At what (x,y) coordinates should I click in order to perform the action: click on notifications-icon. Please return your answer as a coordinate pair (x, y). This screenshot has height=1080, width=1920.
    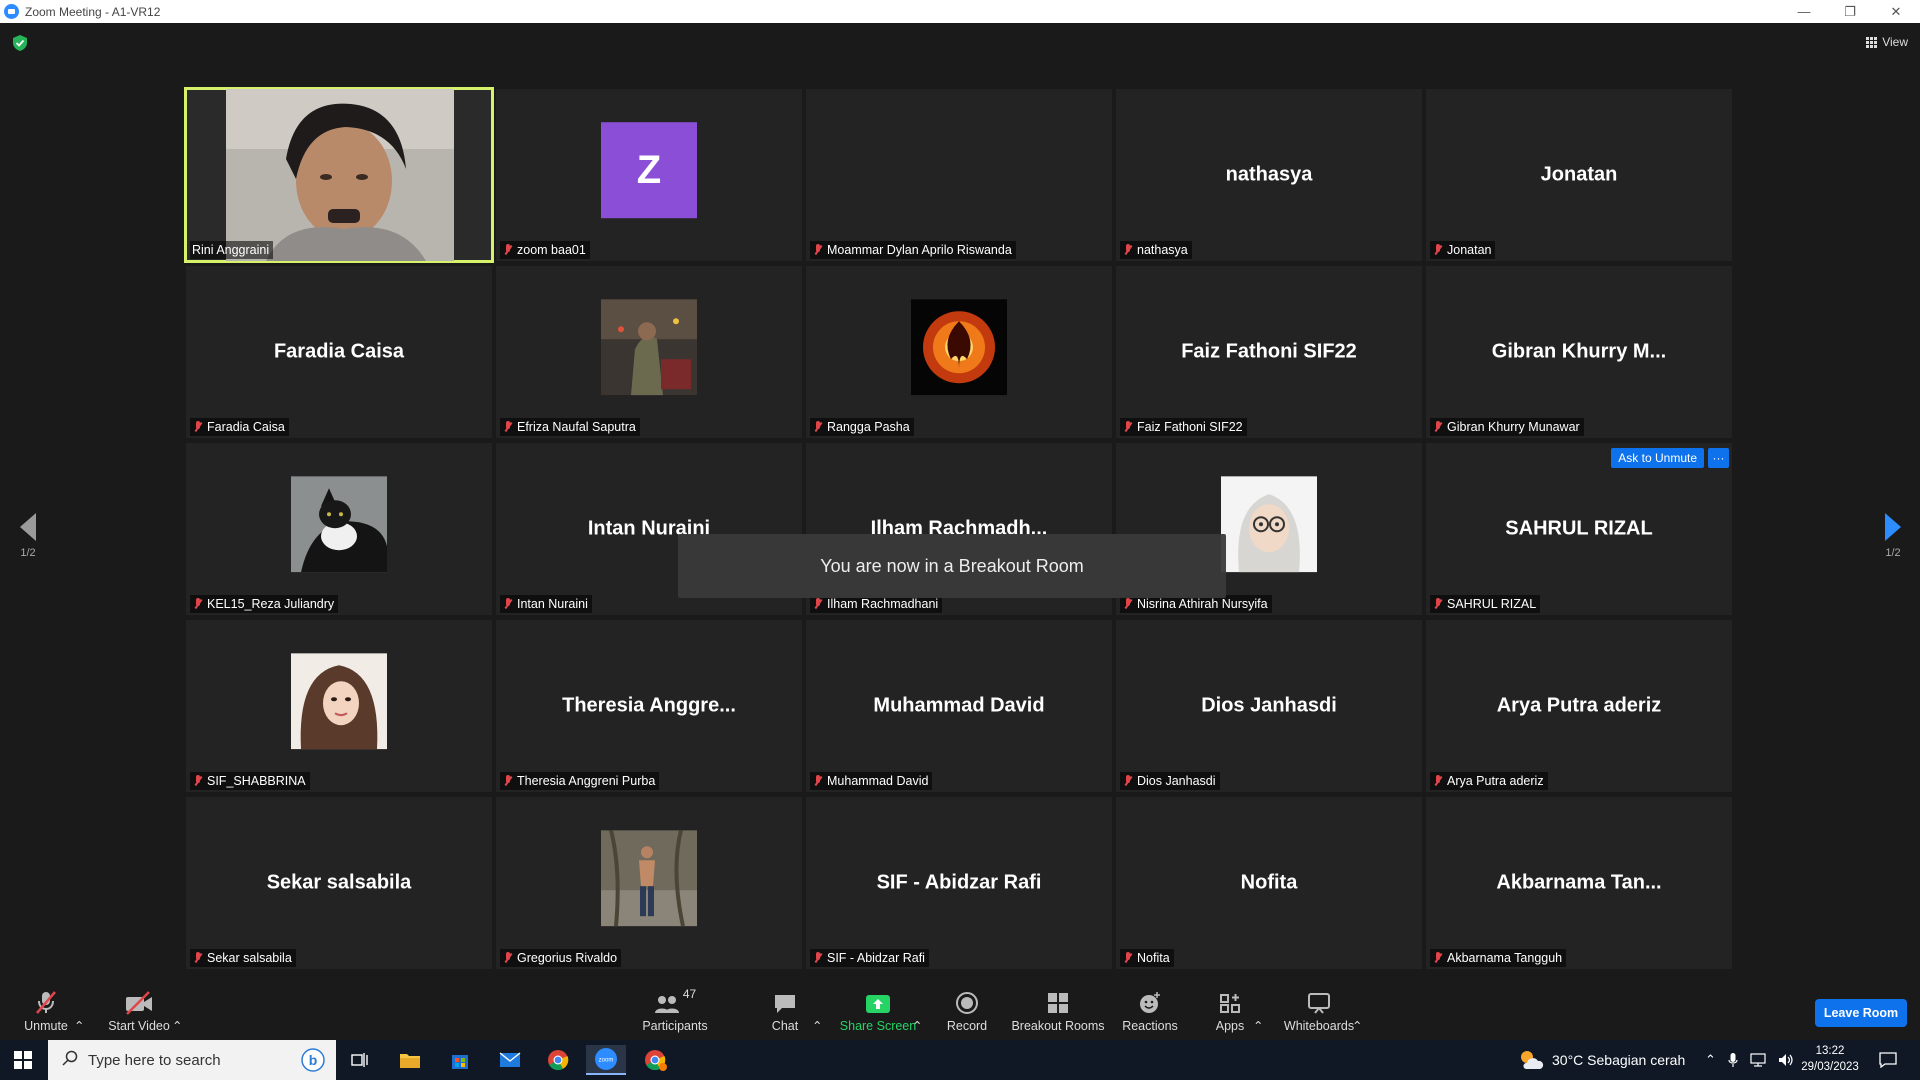
    Looking at the image, I should click on (1888, 1060).